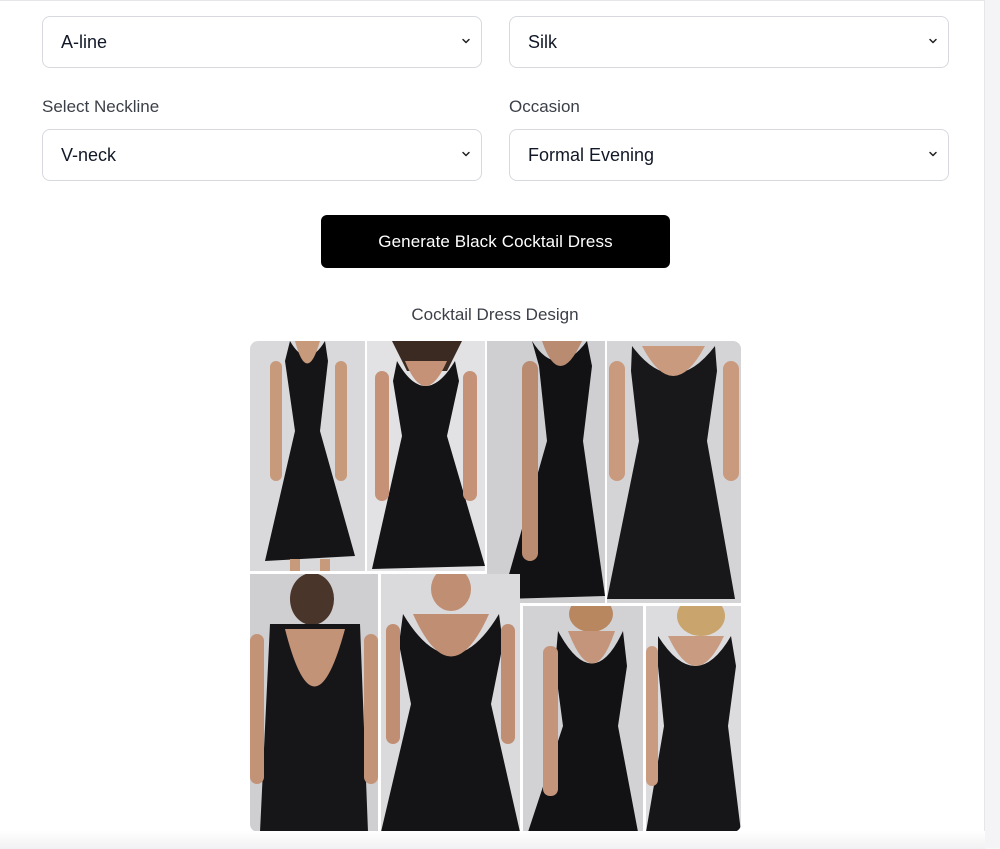  Describe the element at coordinates (89, 154) in the screenshot. I see `neckline-value: V-neck` at that location.